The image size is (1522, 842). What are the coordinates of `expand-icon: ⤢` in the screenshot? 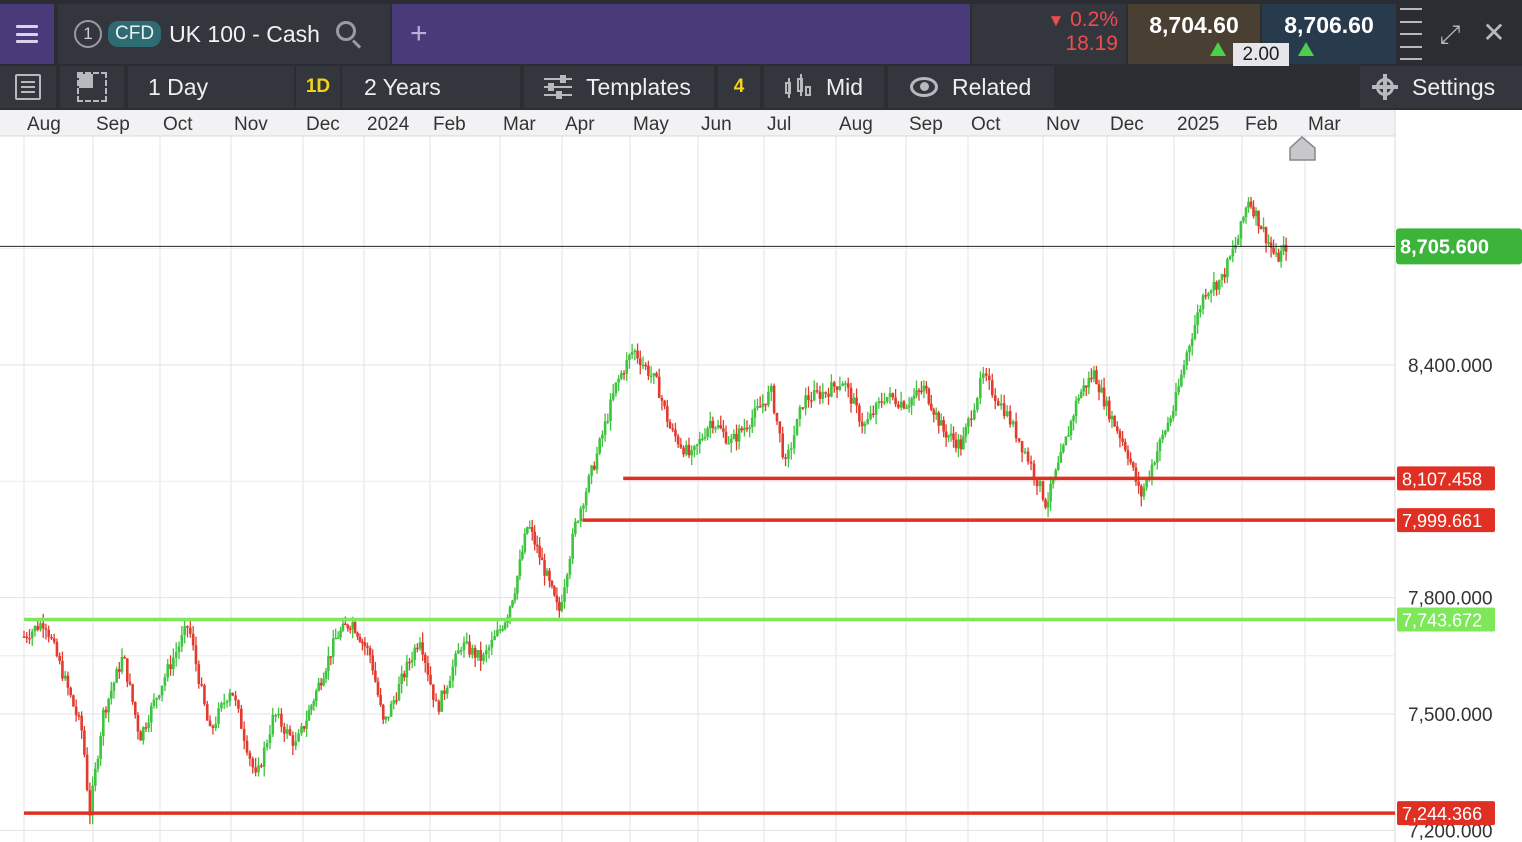 It's located at (1450, 34).